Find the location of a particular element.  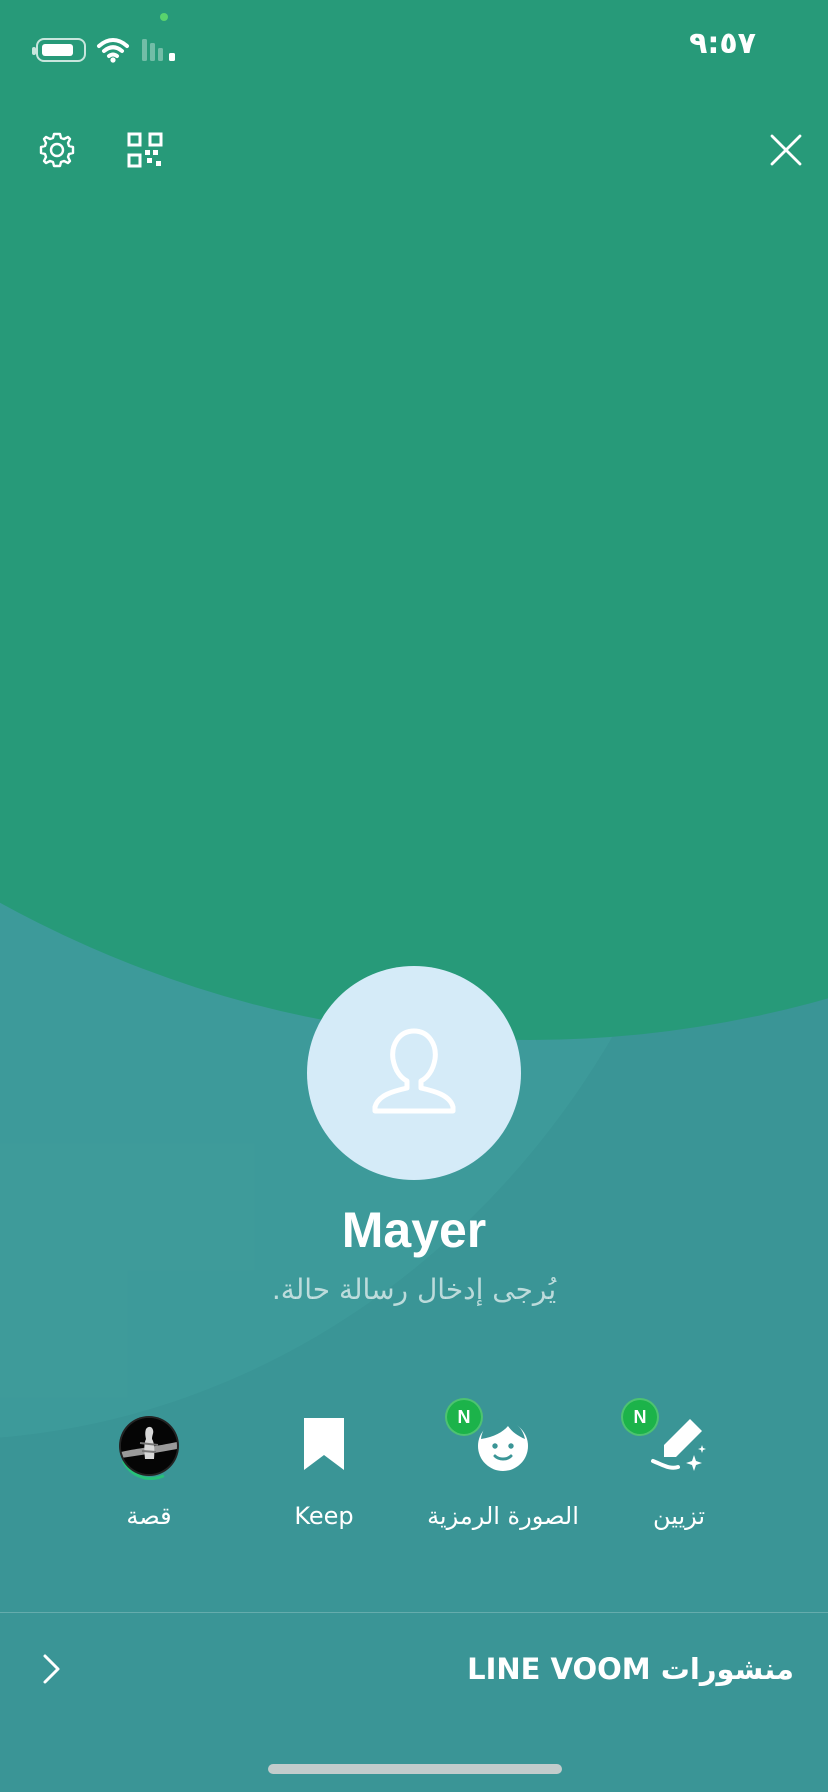

decorate-icon-box: N is located at coordinates (670, 1442).